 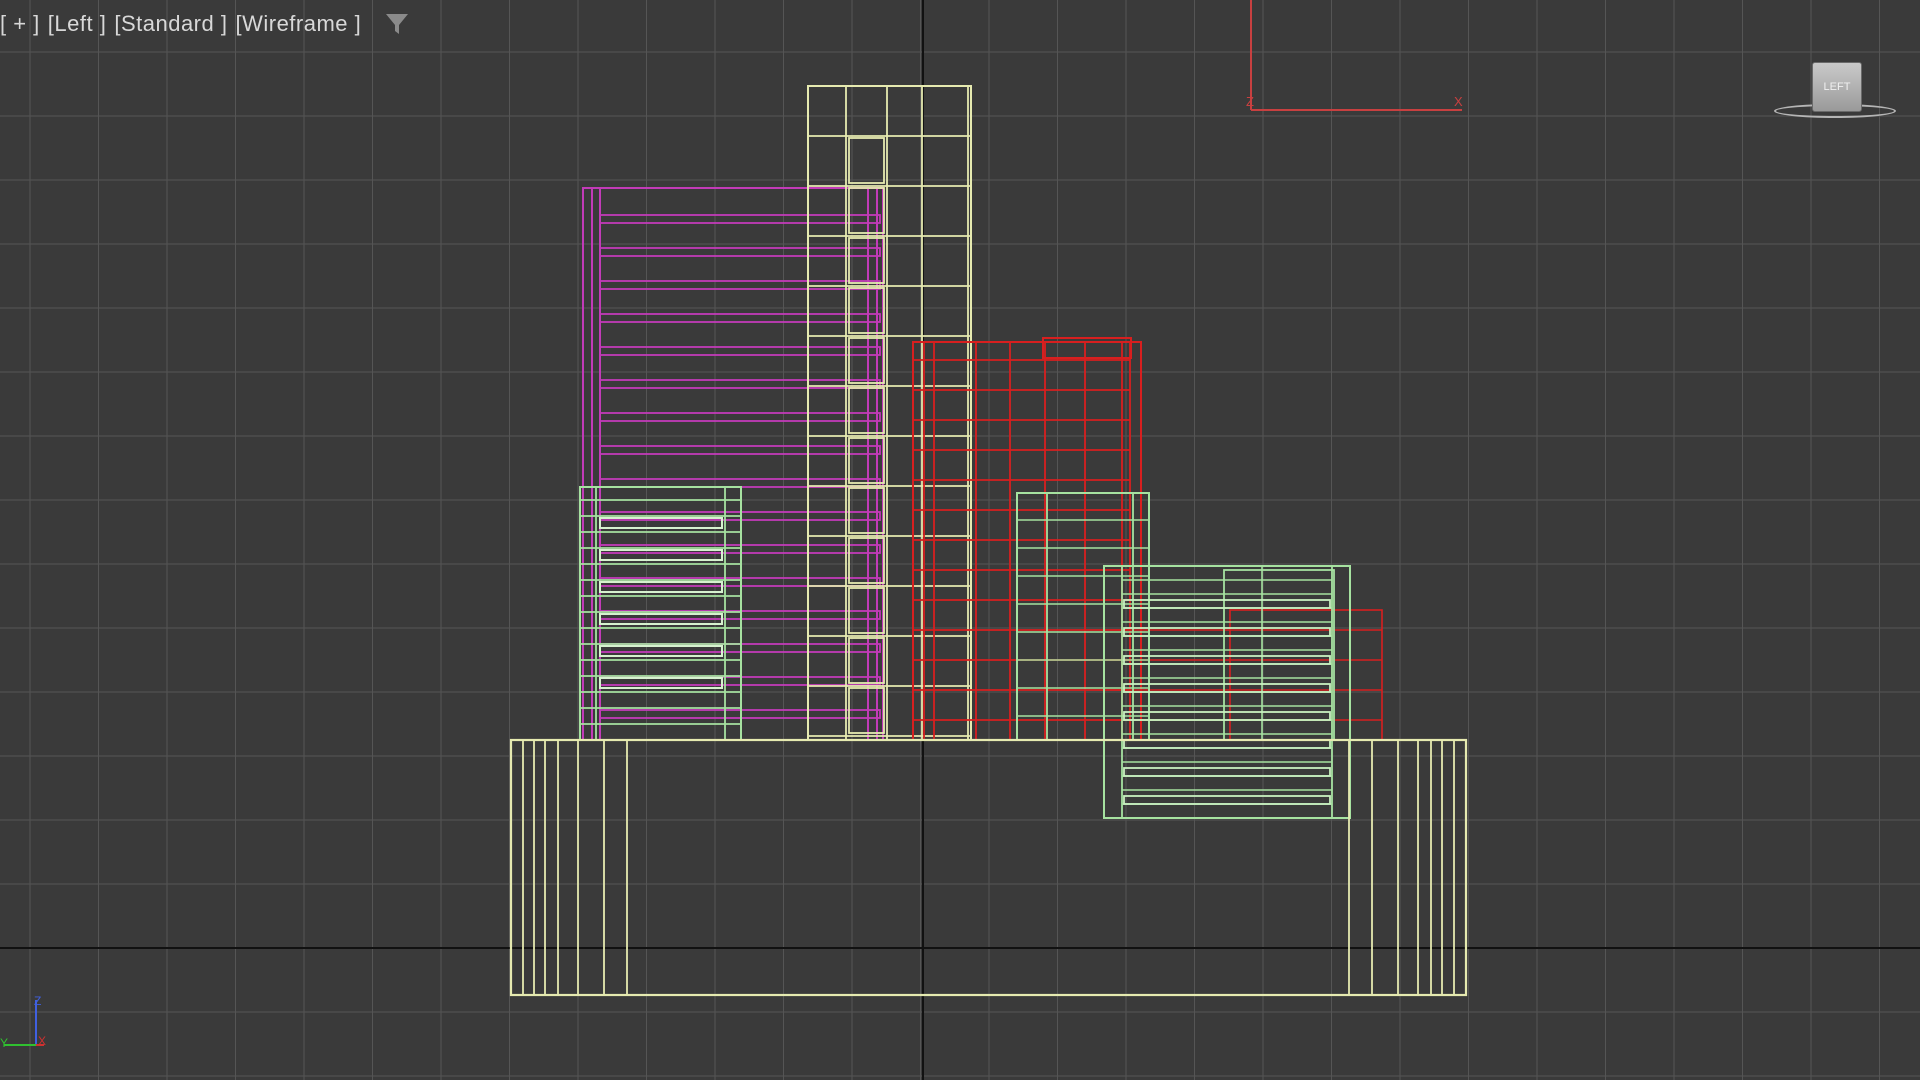 I want to click on viewport-shading-menu: [Standard ], so click(x=170, y=24).